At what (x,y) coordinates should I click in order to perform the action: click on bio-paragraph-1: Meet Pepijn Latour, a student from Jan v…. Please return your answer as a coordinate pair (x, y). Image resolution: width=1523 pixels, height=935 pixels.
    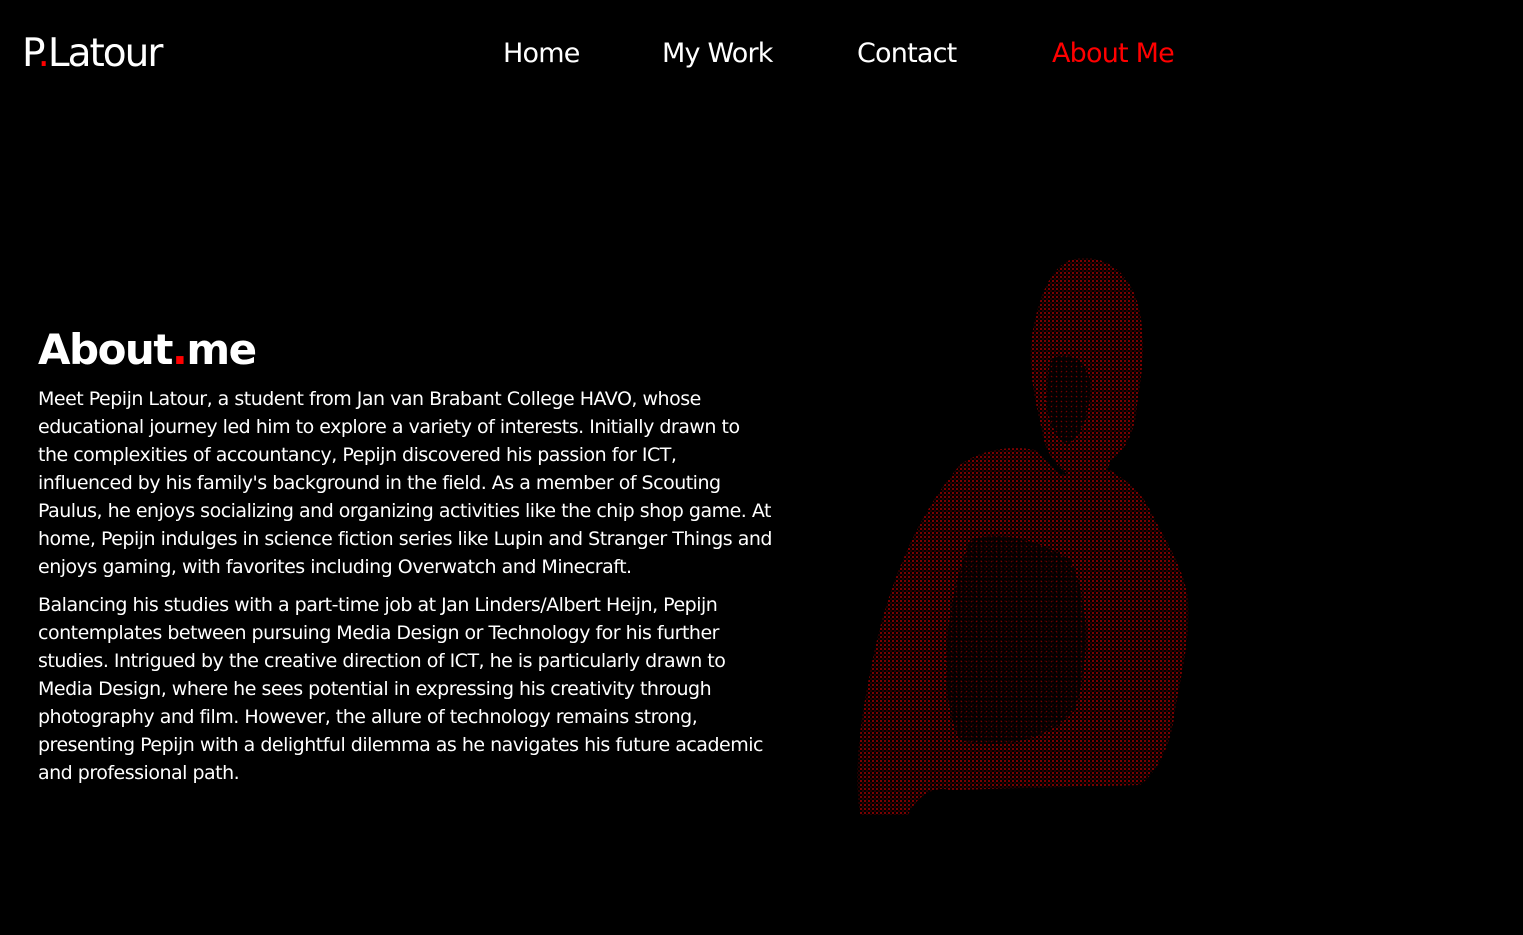
    Looking at the image, I should click on (405, 483).